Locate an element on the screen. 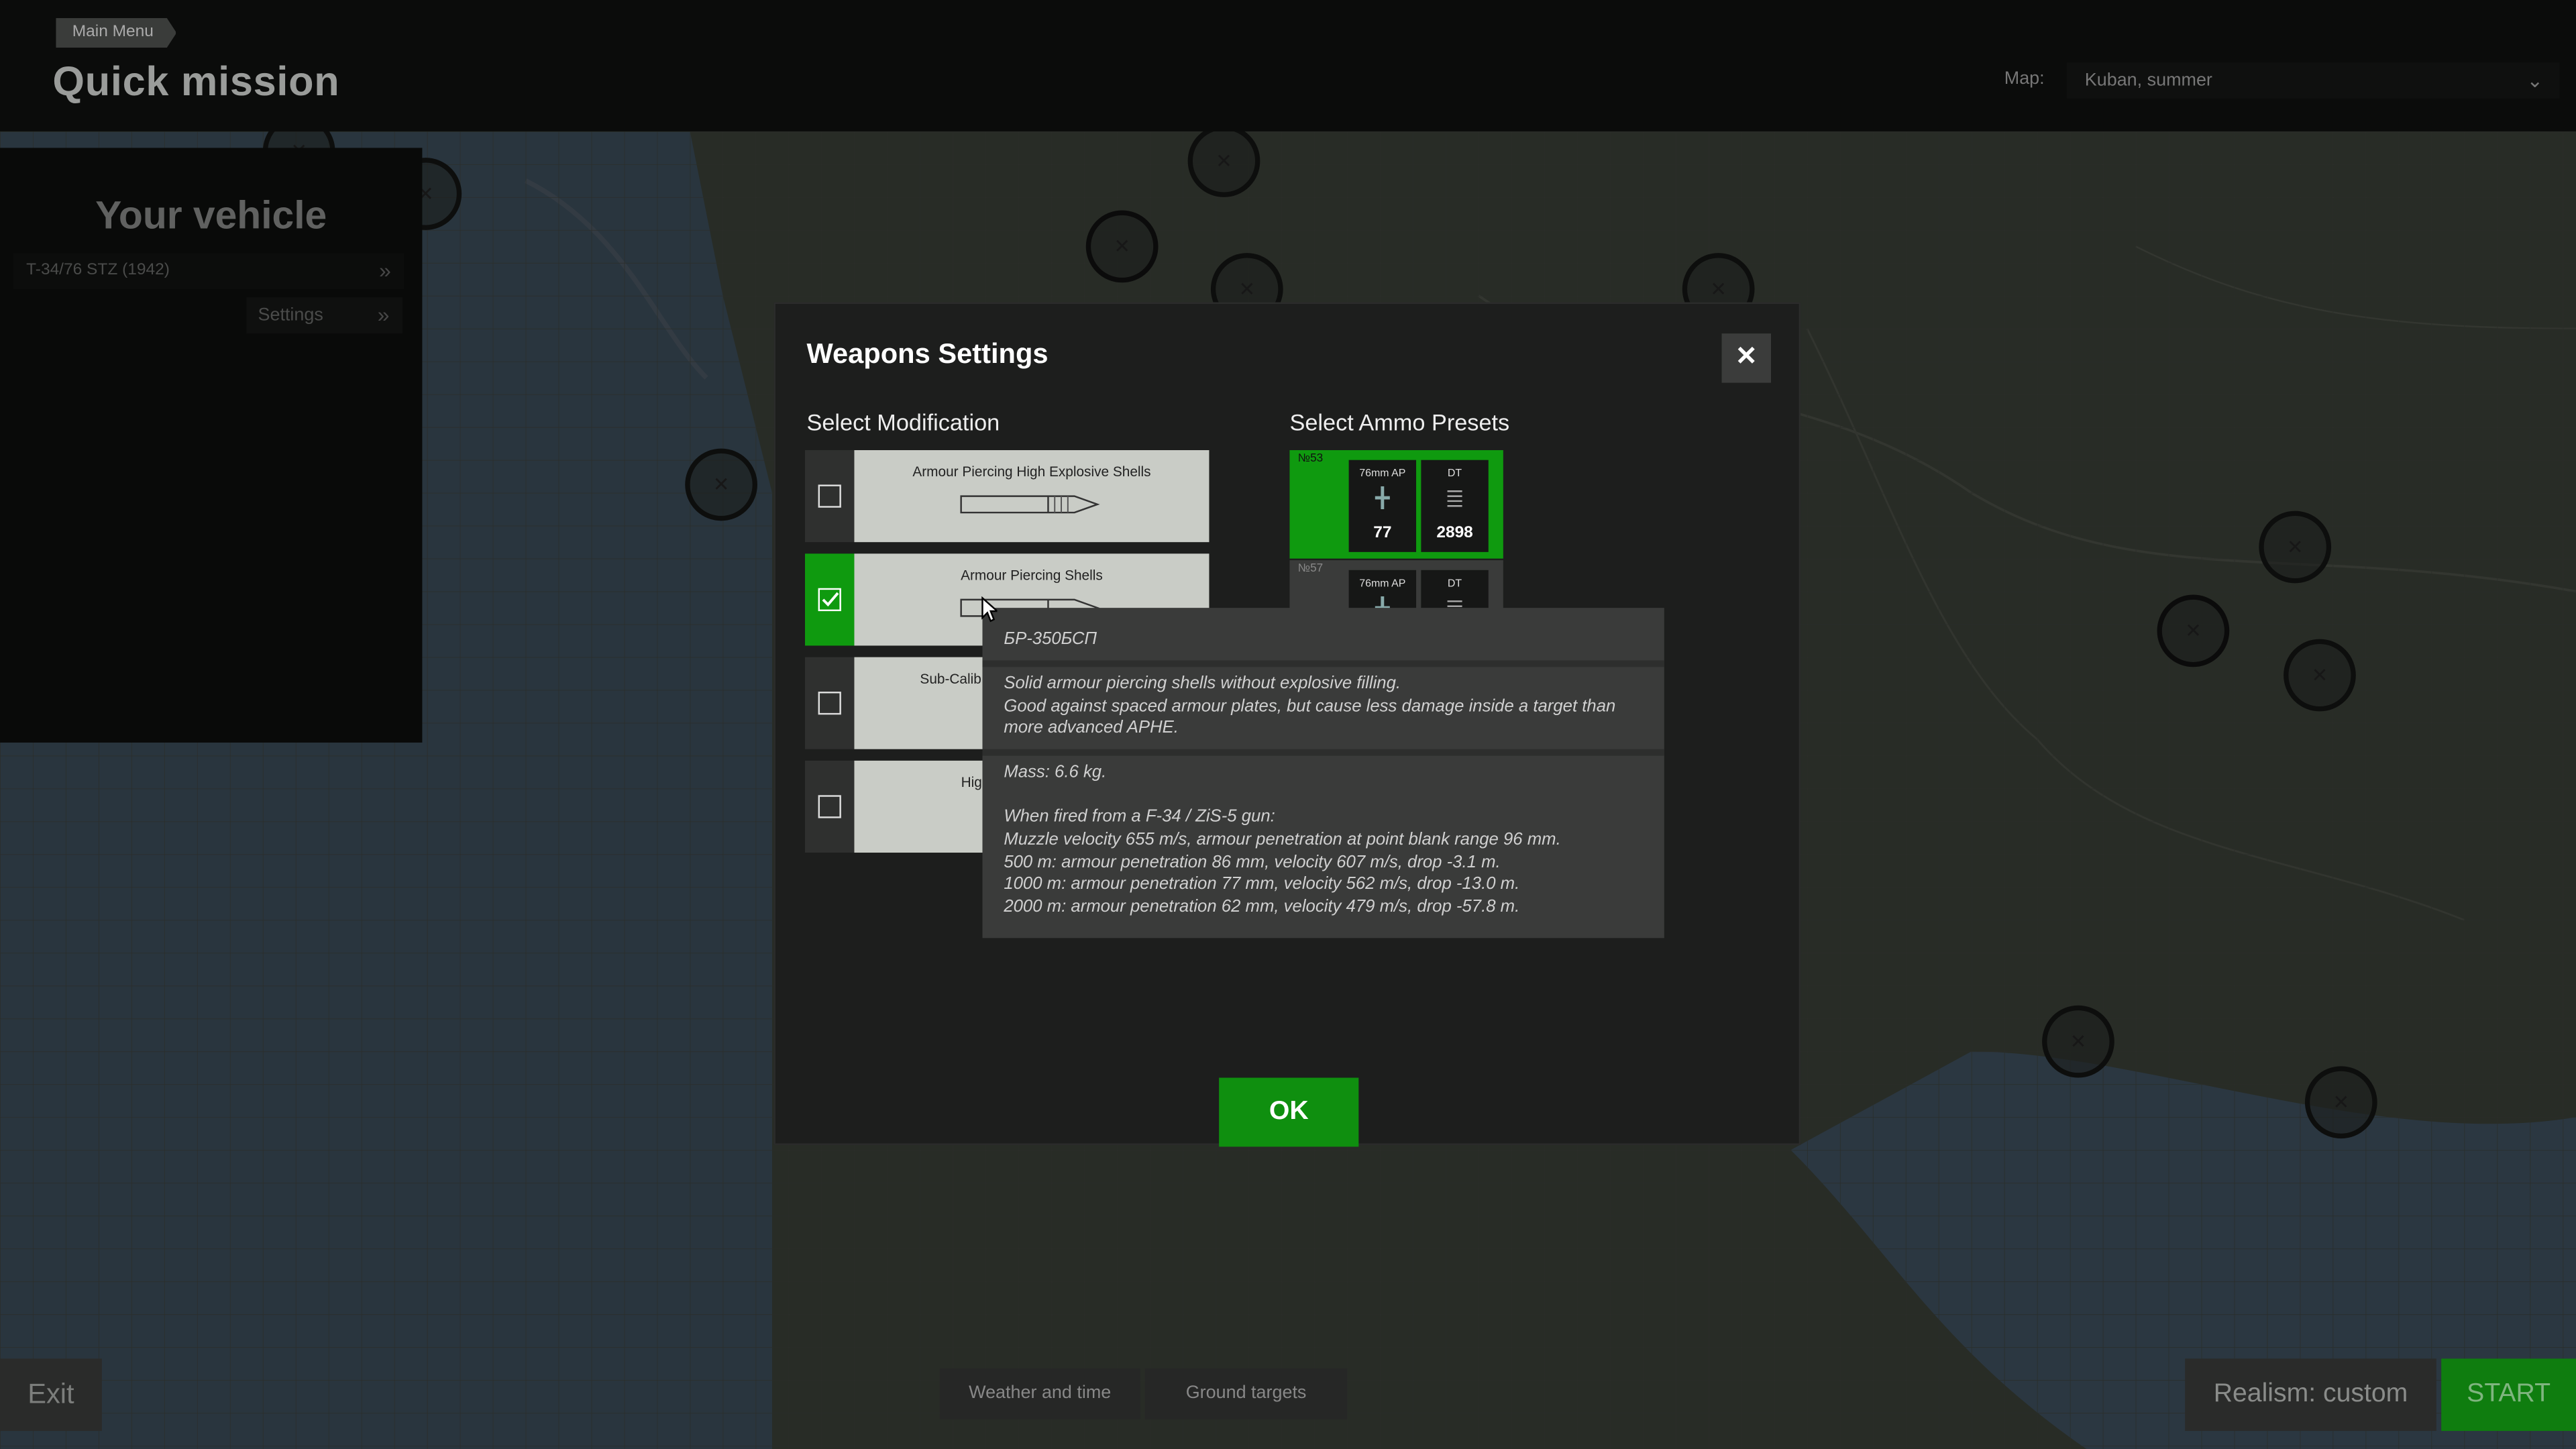 The width and height of the screenshot is (2576, 1449). ammo-slot: DT 2898 is located at coordinates (1455, 506).